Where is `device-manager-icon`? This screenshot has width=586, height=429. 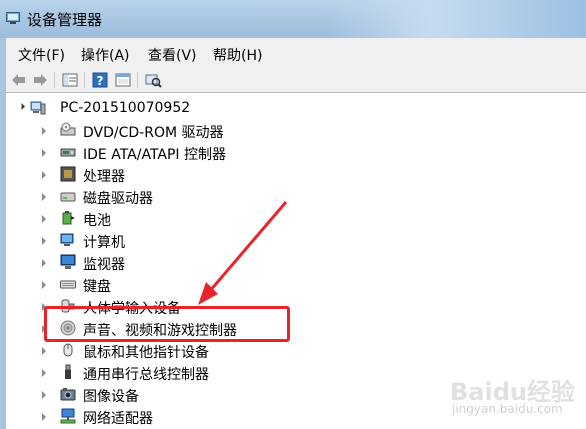 device-manager-icon is located at coordinates (13, 18).